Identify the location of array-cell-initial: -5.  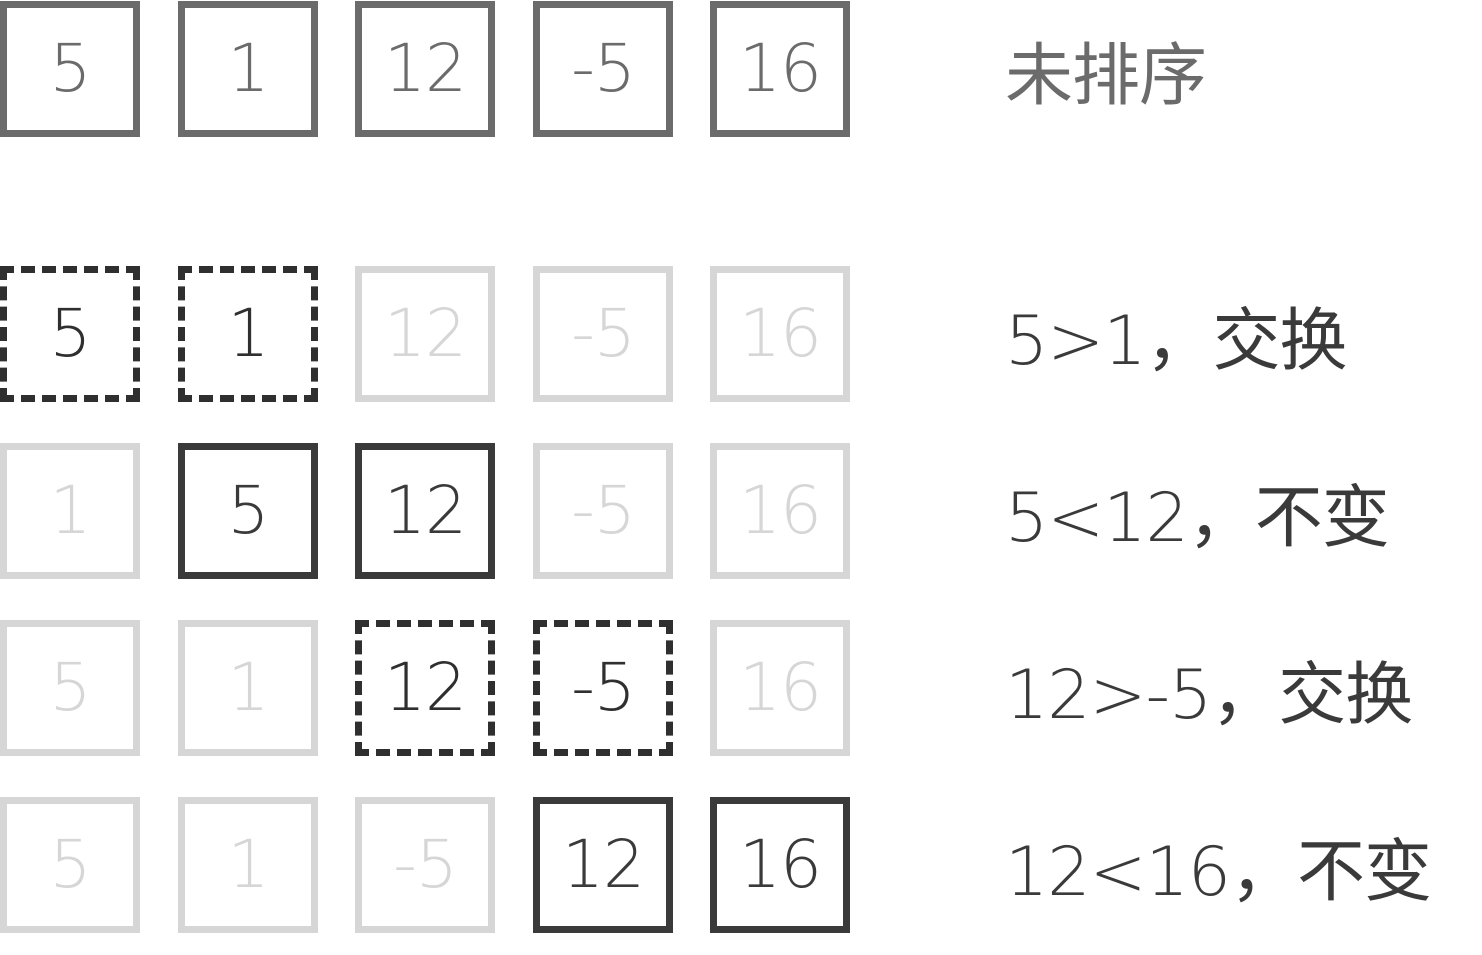
(603, 69).